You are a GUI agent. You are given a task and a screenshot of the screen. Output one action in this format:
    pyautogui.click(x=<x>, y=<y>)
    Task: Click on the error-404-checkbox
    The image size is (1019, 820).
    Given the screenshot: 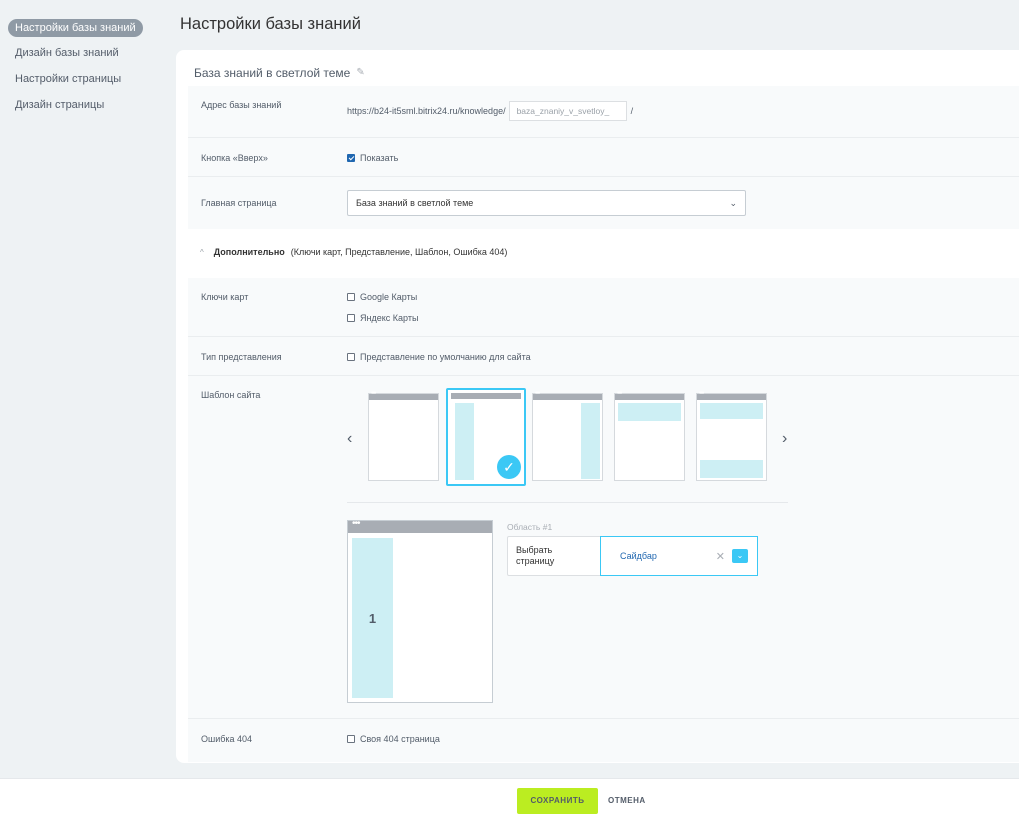 What is the action you would take?
    pyautogui.click(x=351, y=739)
    